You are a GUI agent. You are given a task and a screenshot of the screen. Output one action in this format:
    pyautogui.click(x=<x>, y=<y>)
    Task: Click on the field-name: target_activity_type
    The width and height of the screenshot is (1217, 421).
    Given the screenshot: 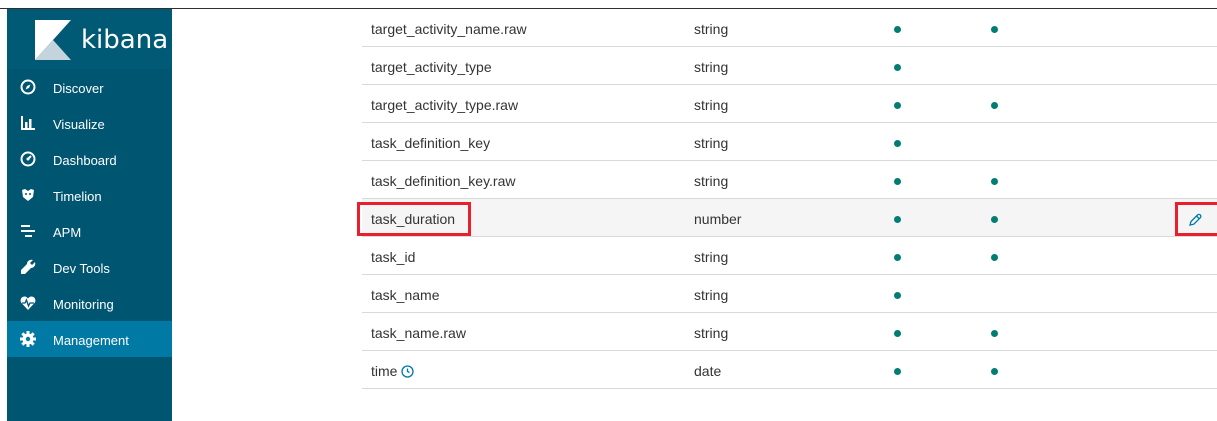 What is the action you would take?
    pyautogui.click(x=431, y=67)
    